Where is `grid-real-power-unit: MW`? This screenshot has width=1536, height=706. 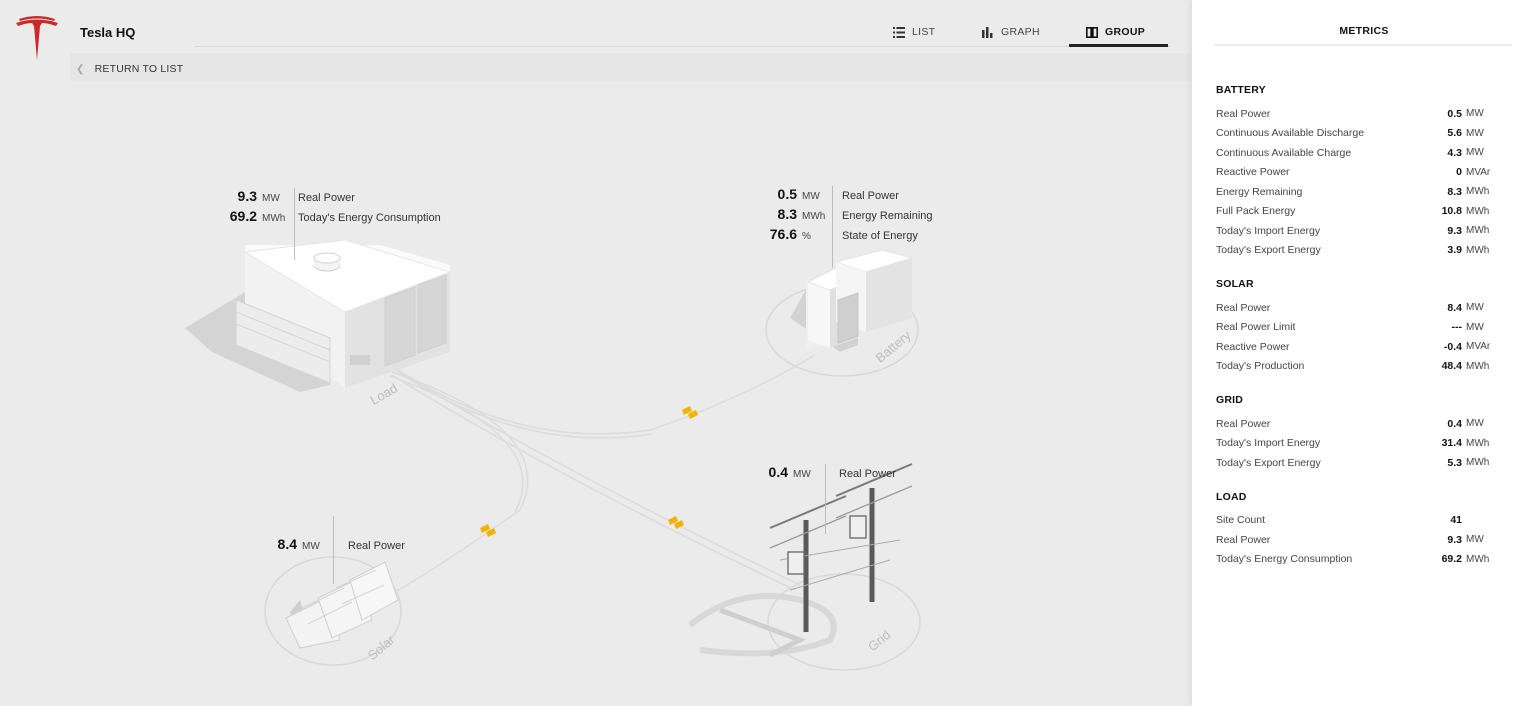 grid-real-power-unit: MW is located at coordinates (802, 474).